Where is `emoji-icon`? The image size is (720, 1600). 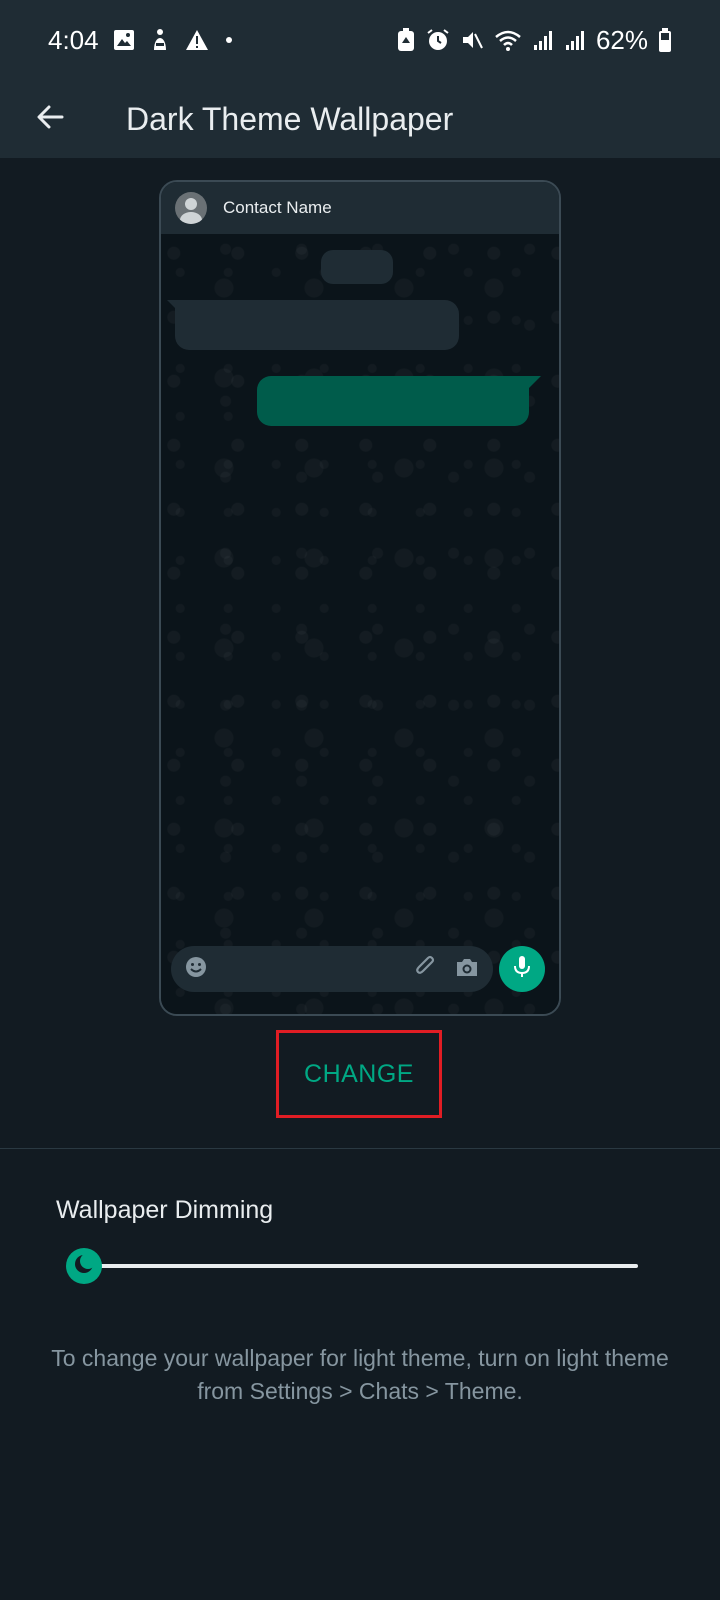 emoji-icon is located at coordinates (196, 969).